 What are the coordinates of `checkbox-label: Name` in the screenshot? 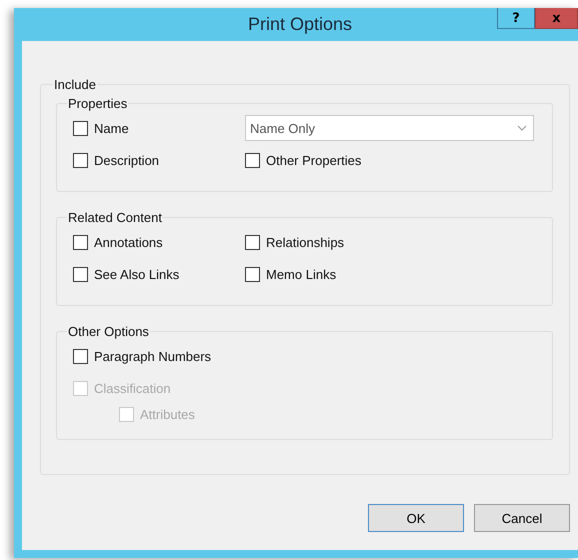 It's located at (111, 128).